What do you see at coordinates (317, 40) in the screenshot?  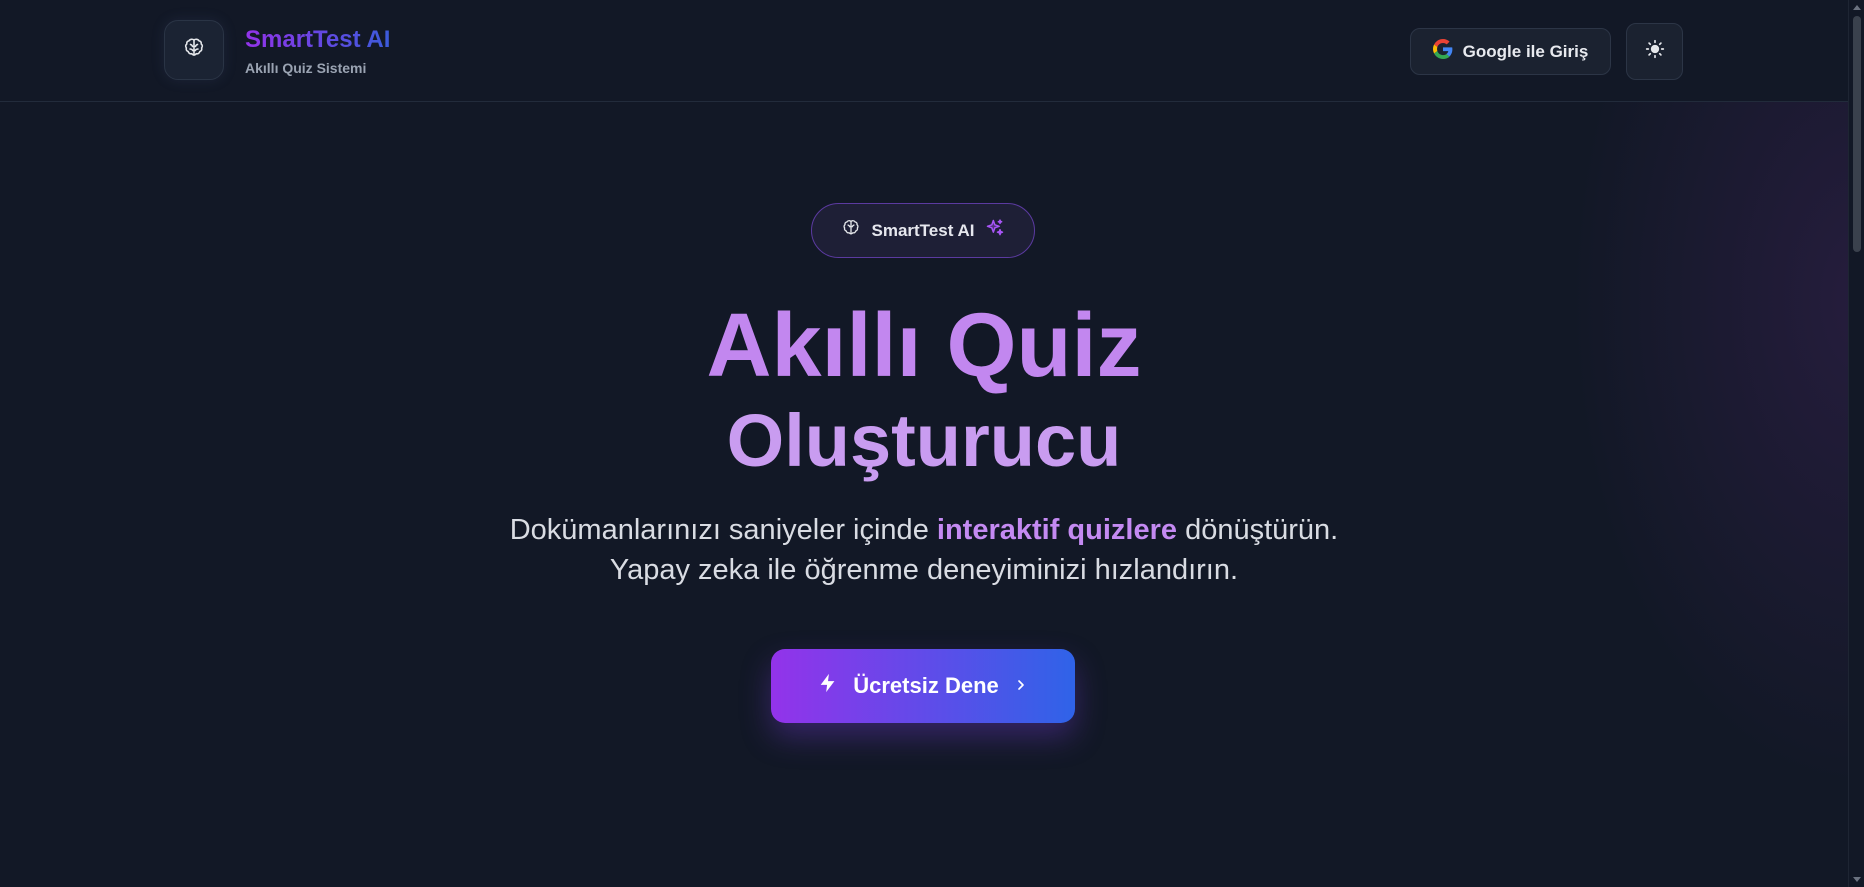 I see `brand-title: SmartTest AI` at bounding box center [317, 40].